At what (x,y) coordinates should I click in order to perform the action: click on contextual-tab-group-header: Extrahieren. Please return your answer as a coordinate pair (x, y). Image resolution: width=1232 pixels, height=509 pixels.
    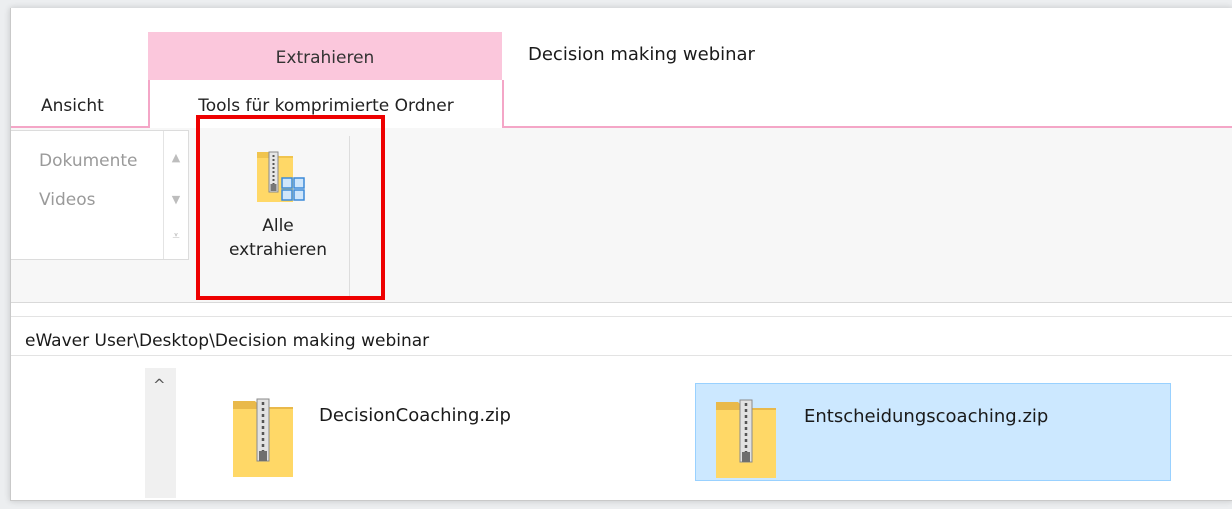
    Looking at the image, I should click on (325, 56).